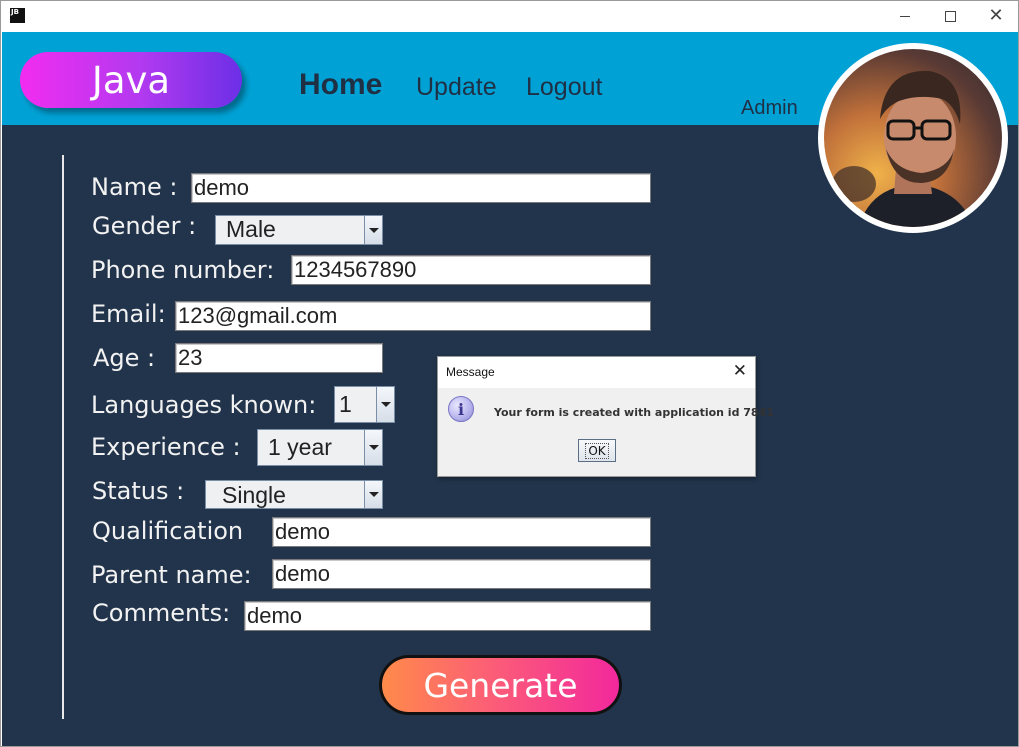 This screenshot has width=1019, height=747. What do you see at coordinates (300, 447) in the screenshot?
I see `experience-select-value: 1 year` at bounding box center [300, 447].